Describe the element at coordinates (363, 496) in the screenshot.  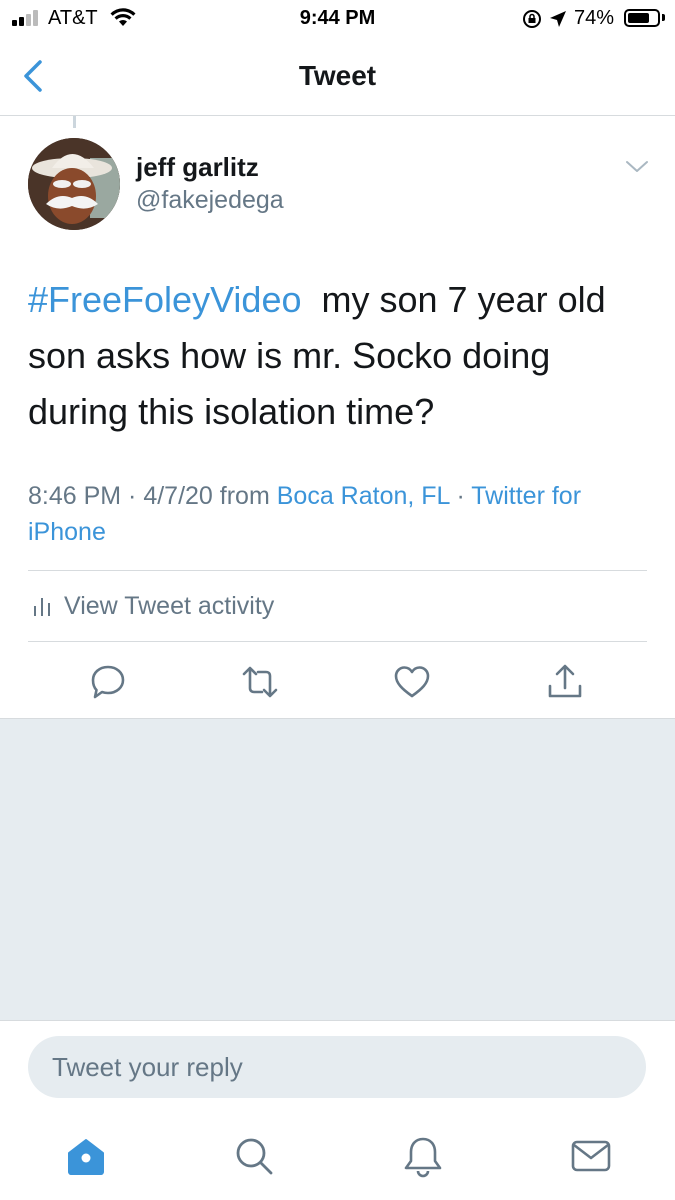
I see `location-link: Boca Raton, FL` at that location.